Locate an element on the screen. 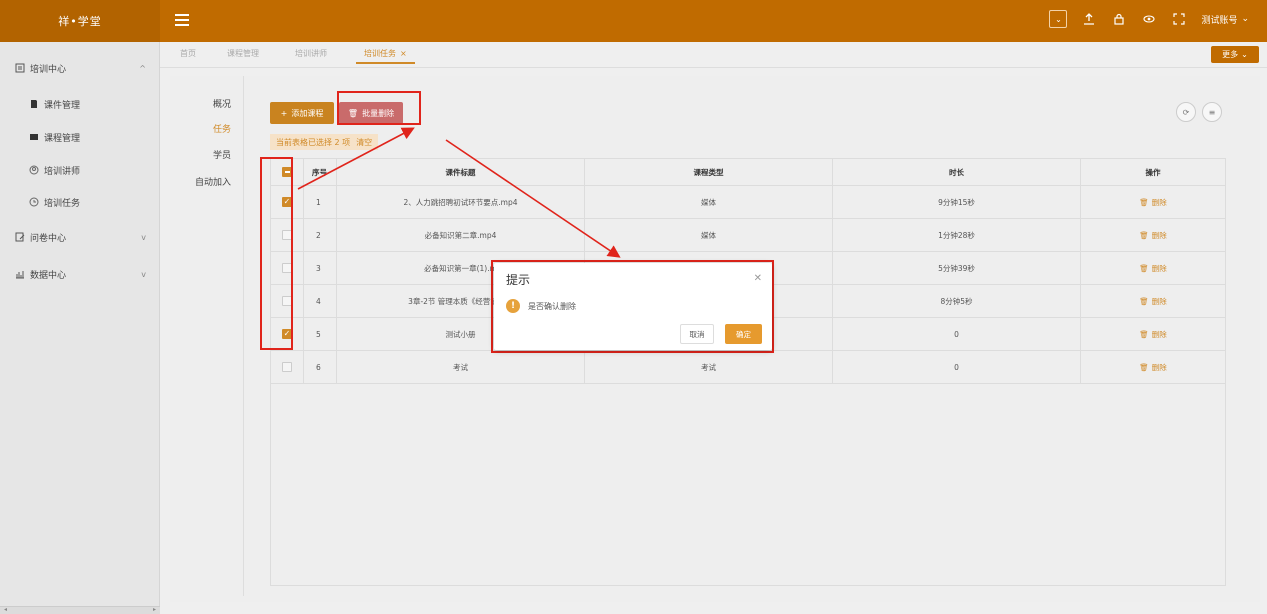  more-label: 更多 is located at coordinates (1230, 54).